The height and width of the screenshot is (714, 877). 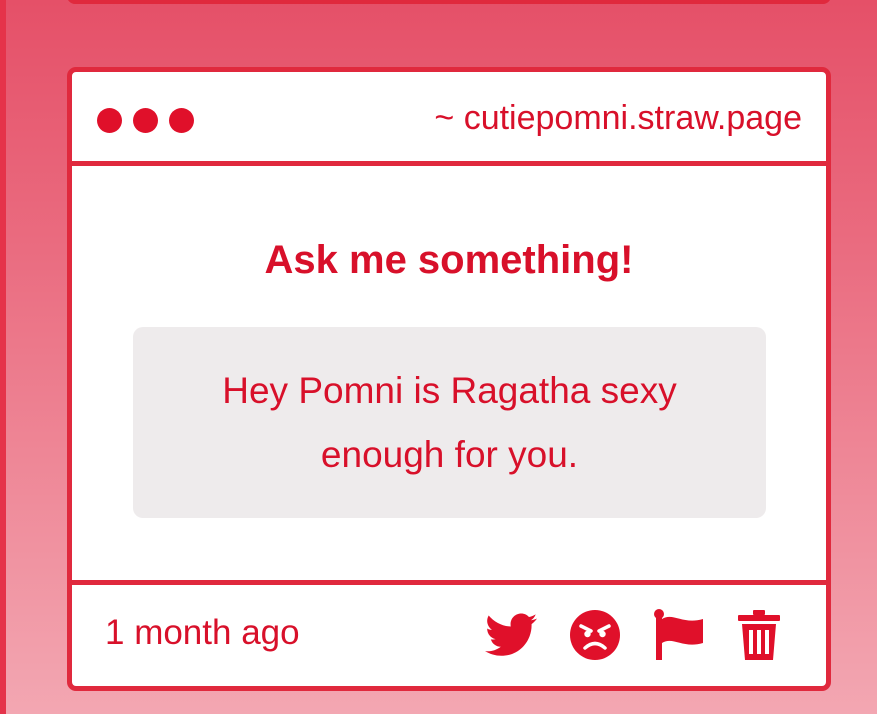 What do you see at coordinates (679, 635) in the screenshot?
I see `flag-icon` at bounding box center [679, 635].